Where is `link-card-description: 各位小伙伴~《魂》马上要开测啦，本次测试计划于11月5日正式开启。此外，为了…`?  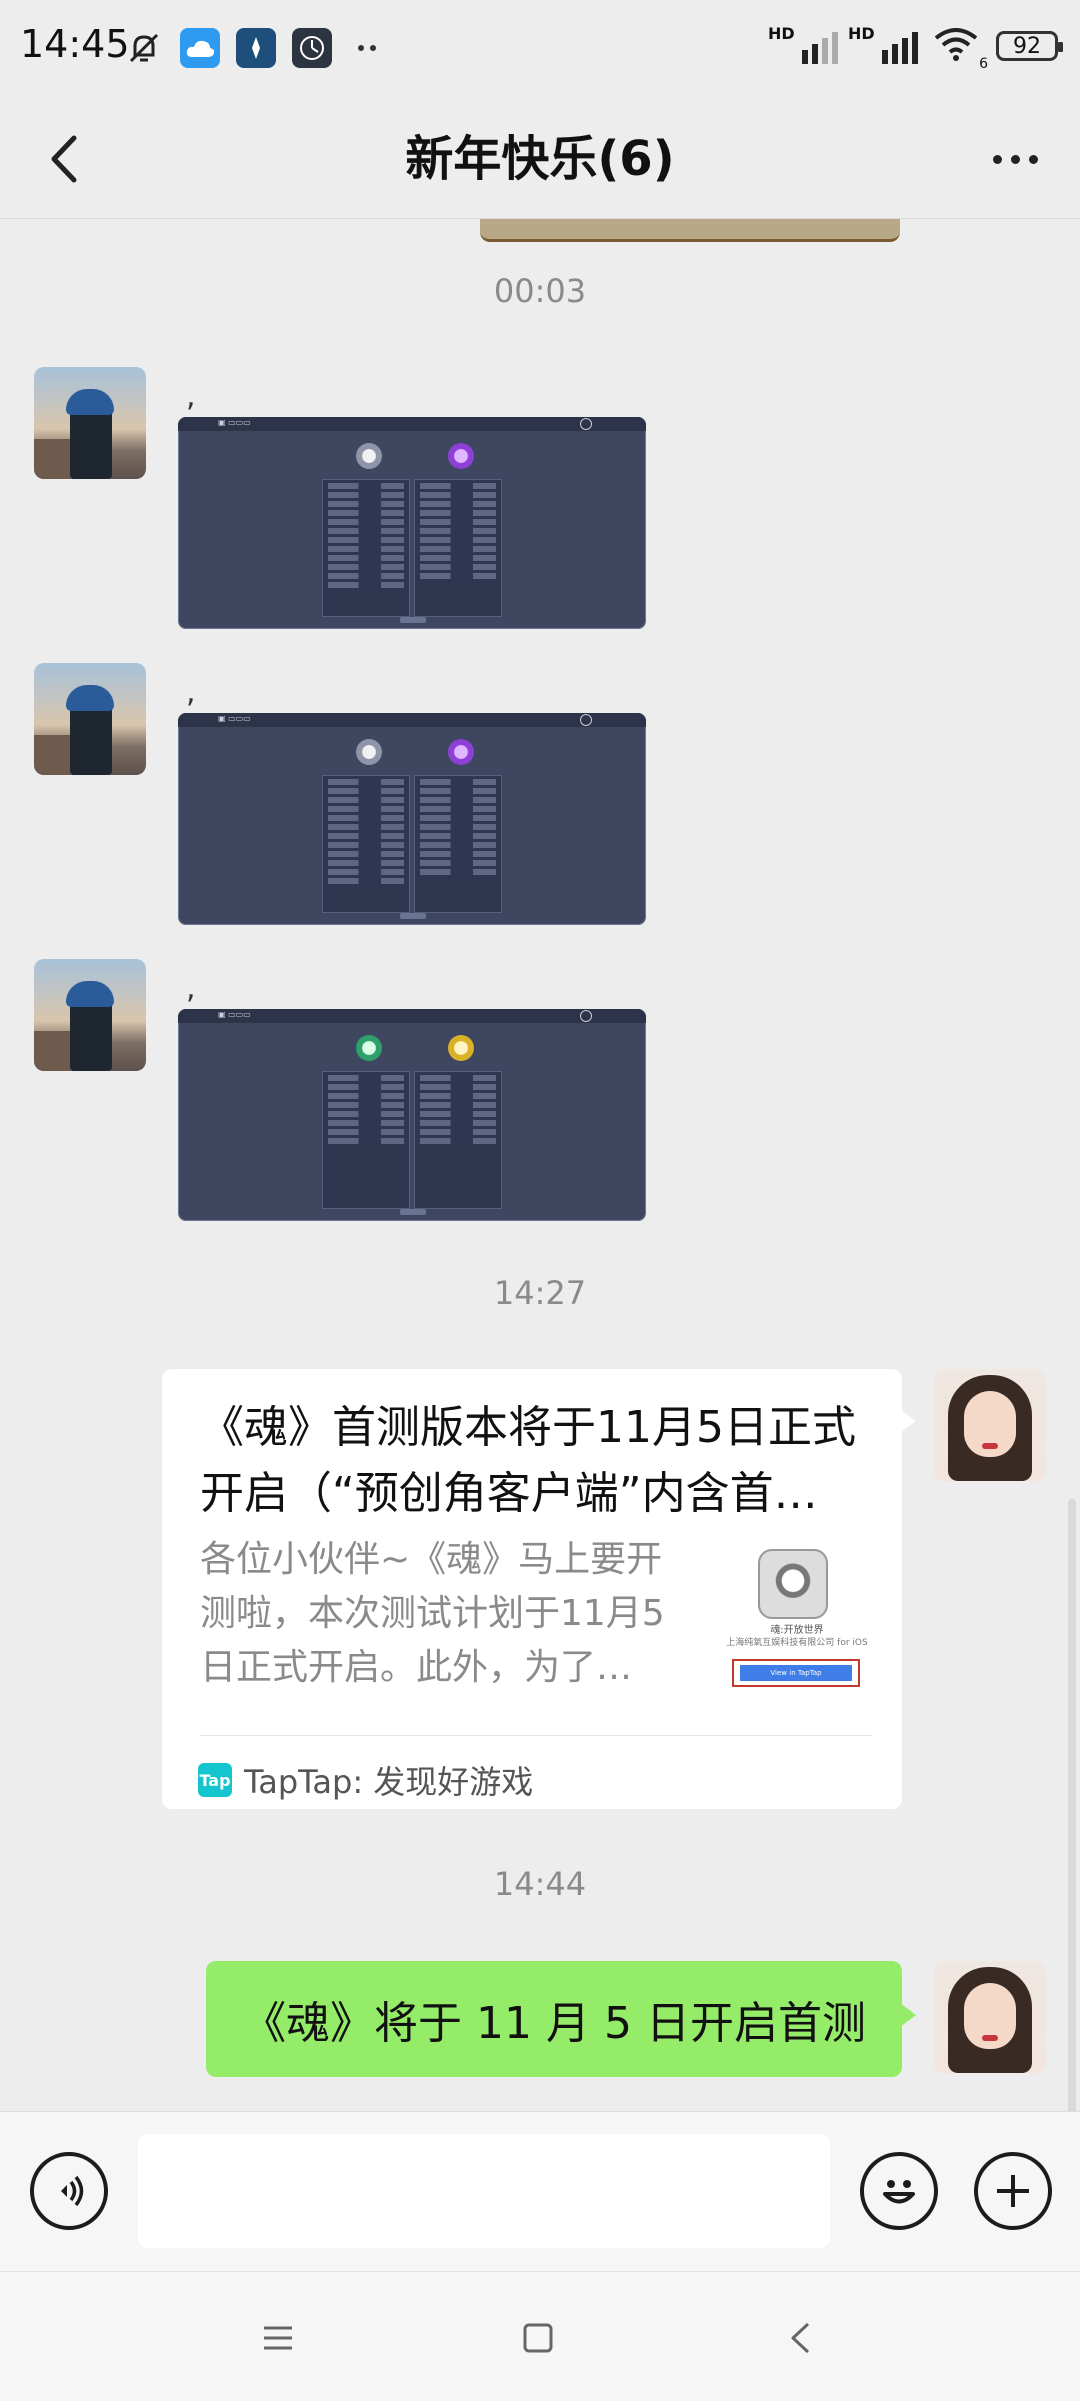 link-card-description: 各位小伙伴~《魂》马上要开测啦，本次测试计划于11月5日正式开启。此外，为了… is located at coordinates (432, 1613).